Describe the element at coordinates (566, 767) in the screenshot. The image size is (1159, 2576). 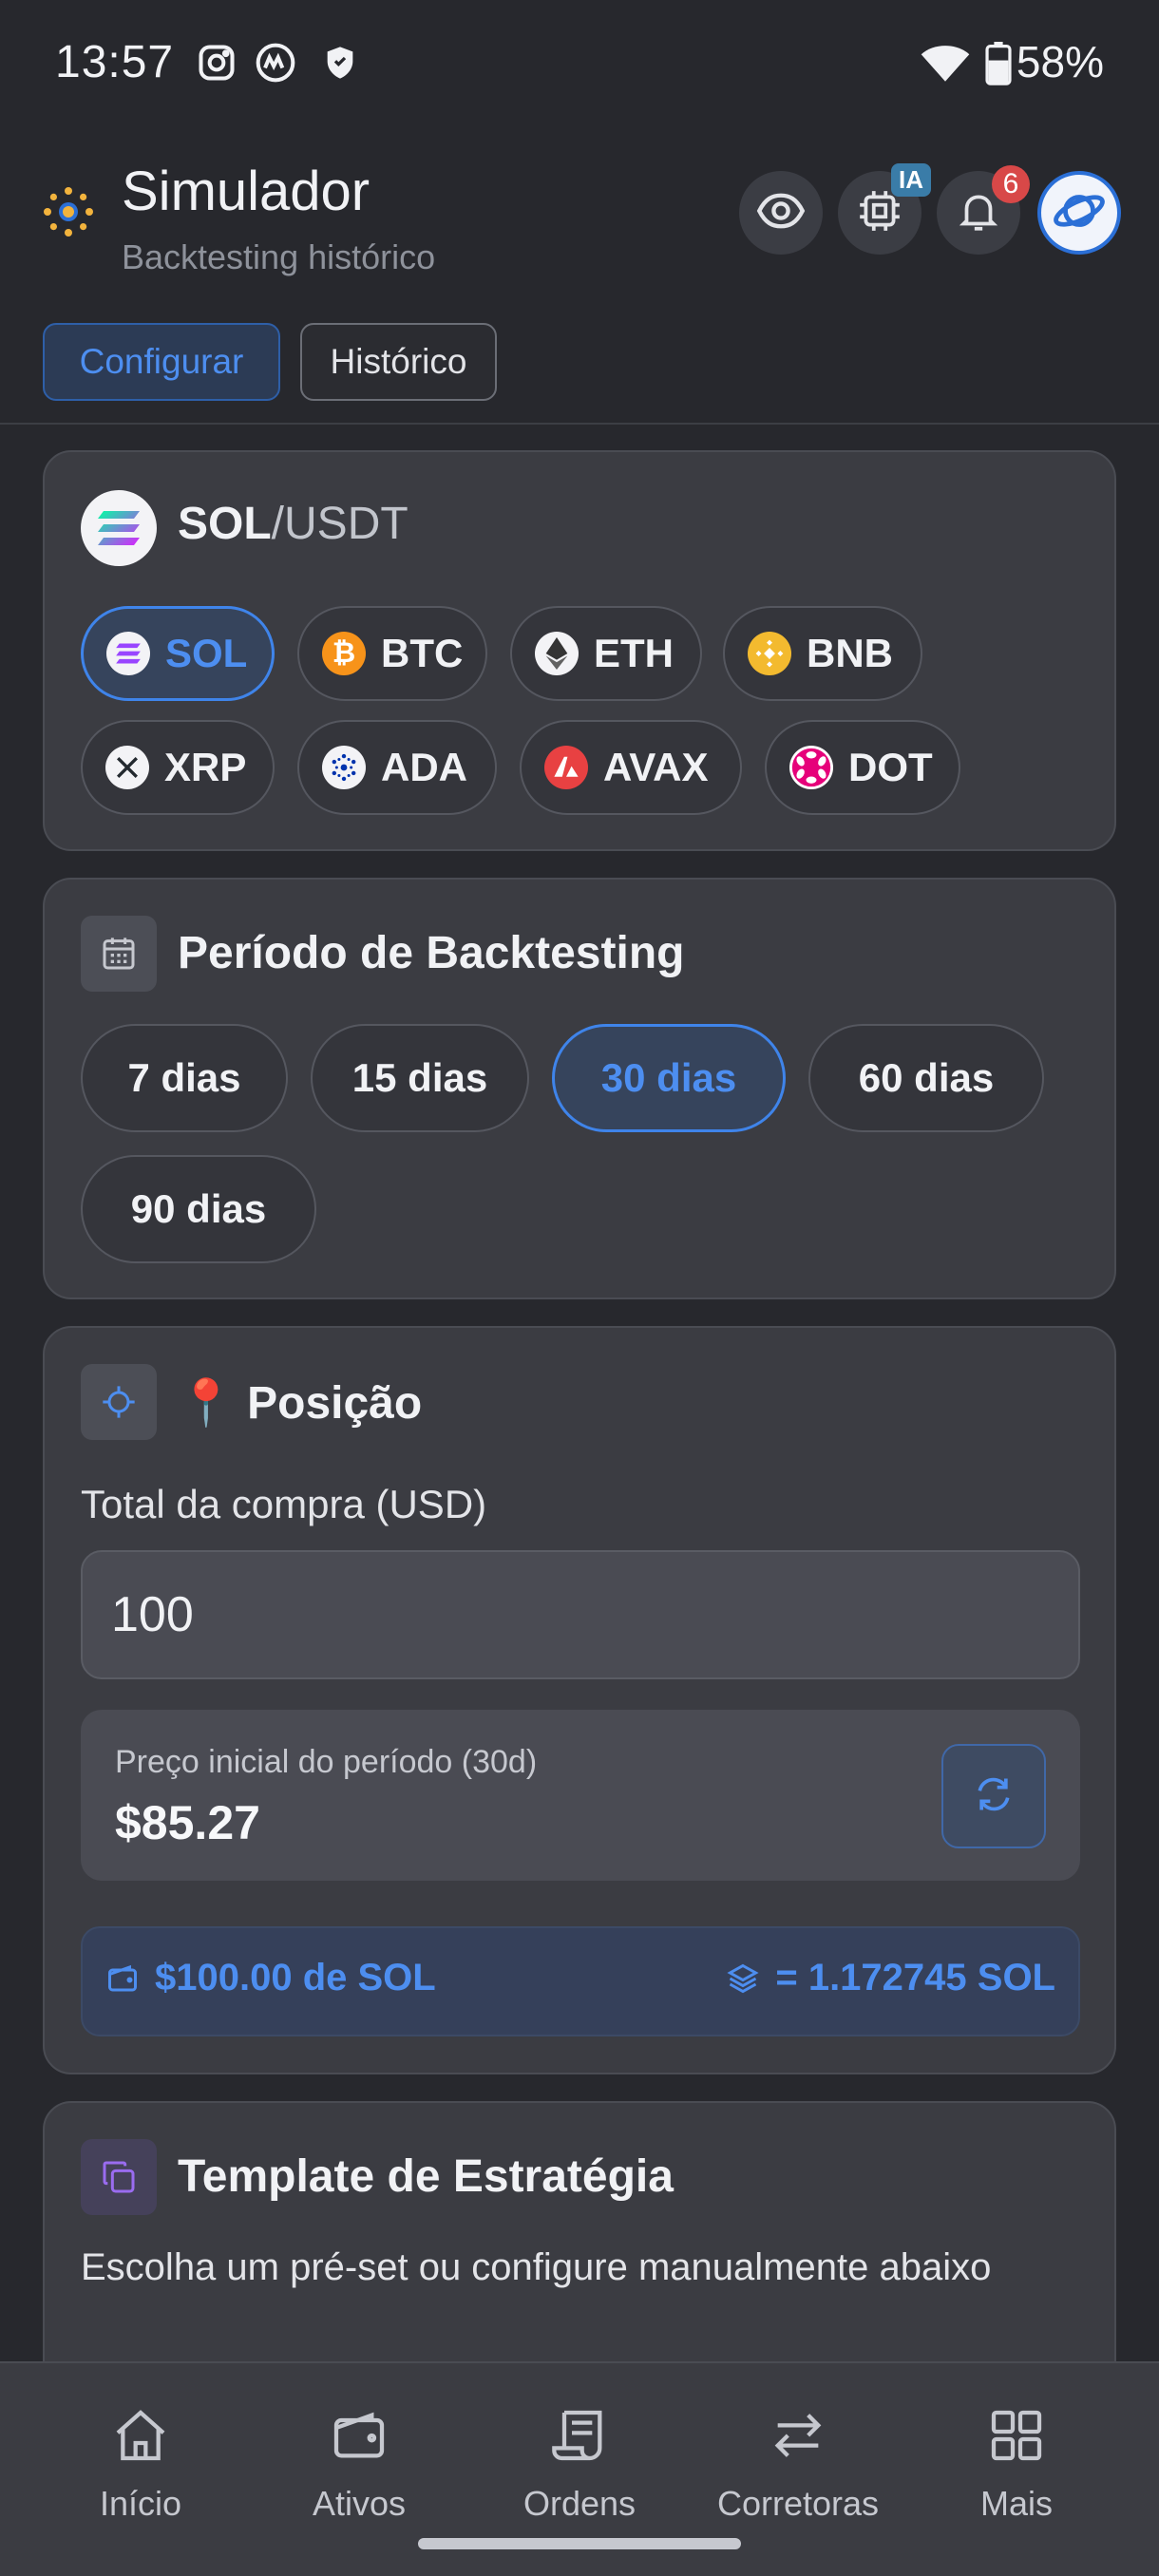
I see `avax-icon` at that location.